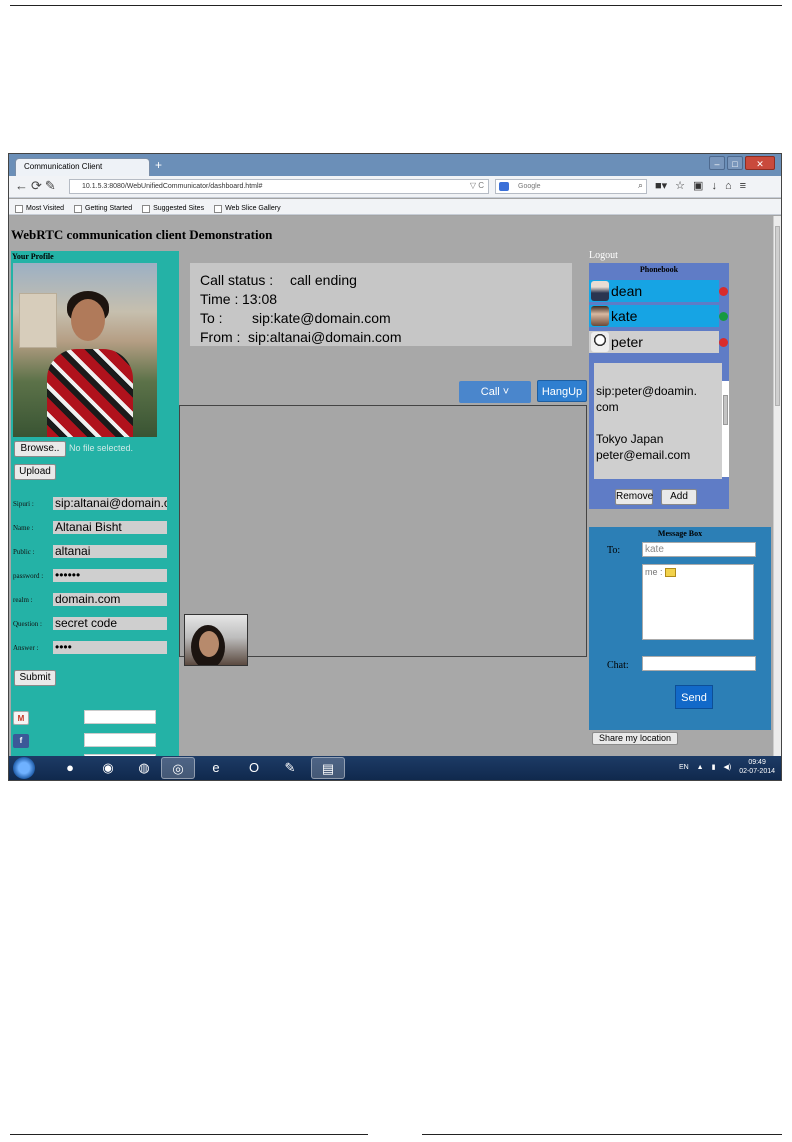 Image resolution: width=792 pixels, height=1142 pixels. What do you see at coordinates (219, 299) in the screenshot?
I see `call-time-label: Time :` at bounding box center [219, 299].